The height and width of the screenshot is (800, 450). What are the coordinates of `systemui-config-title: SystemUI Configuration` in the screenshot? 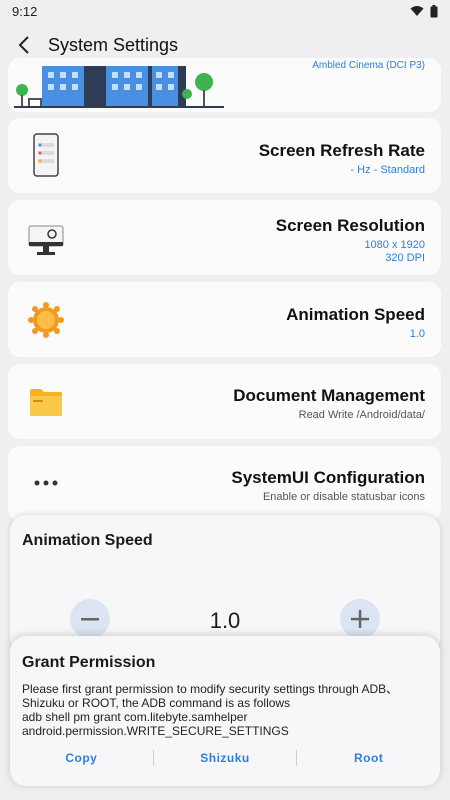 It's located at (328, 477).